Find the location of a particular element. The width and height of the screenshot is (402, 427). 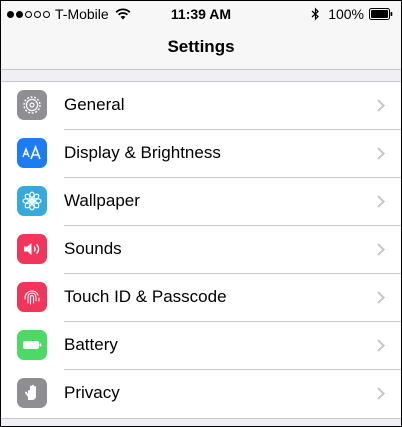

settings-row-privacy: Privacy is located at coordinates (201, 394).